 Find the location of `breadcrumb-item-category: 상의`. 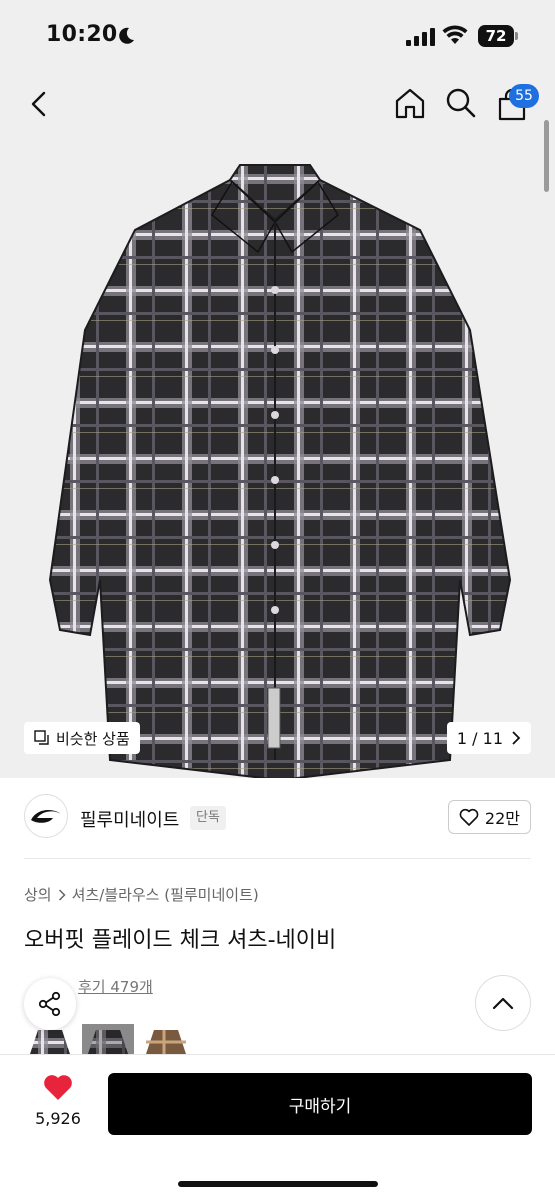

breadcrumb-item-category: 상의 is located at coordinates (38, 894).